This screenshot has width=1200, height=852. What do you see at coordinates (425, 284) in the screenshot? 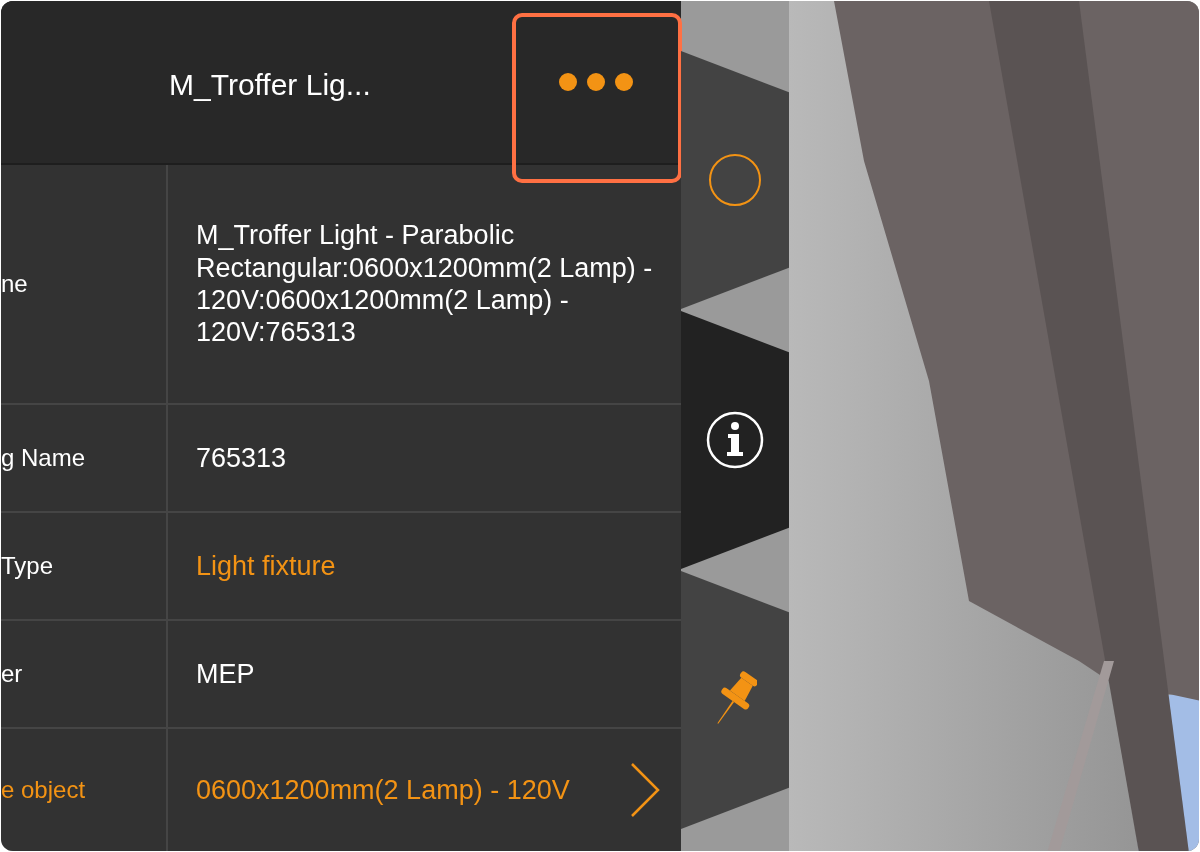
I see `property-value: M_Troffer Light - Parabolic Rectangular:0600x1200mm(2 Lamp) - 120V:0600x1200mm(2 Lamp) - 120V:765313` at bounding box center [425, 284].